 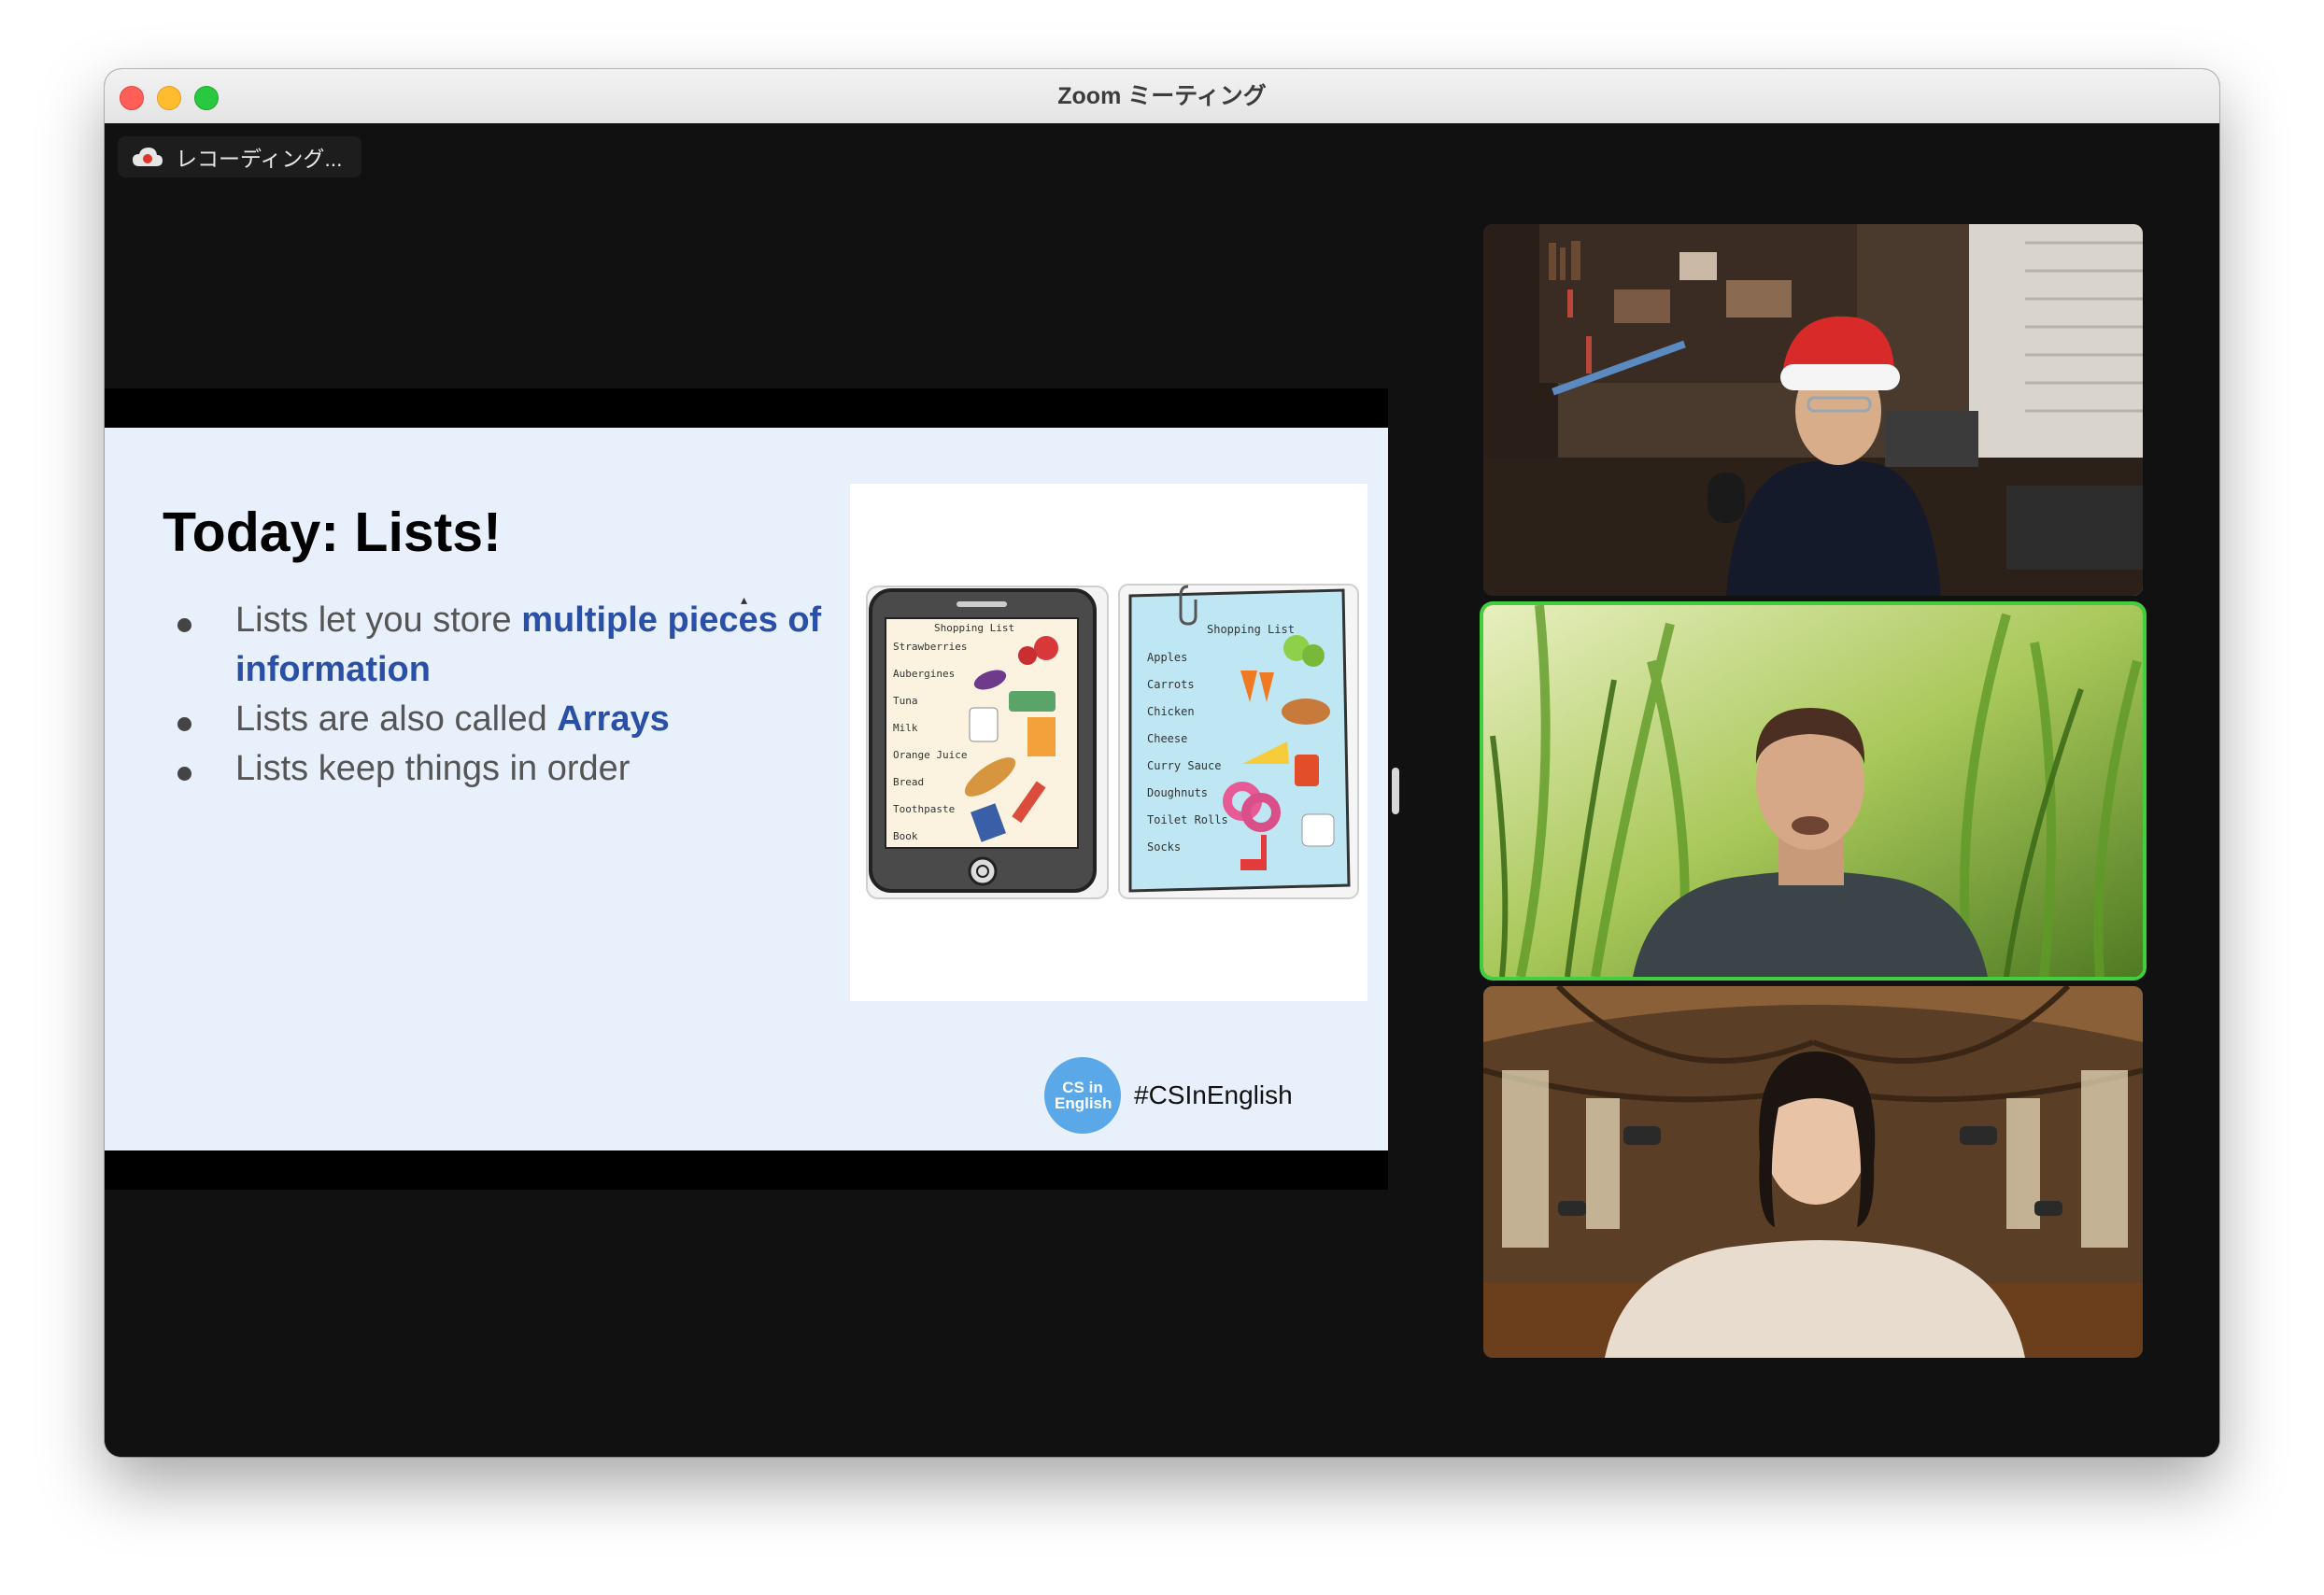 What do you see at coordinates (433, 768) in the screenshot?
I see `bullet-text: Lists keep things in order` at bounding box center [433, 768].